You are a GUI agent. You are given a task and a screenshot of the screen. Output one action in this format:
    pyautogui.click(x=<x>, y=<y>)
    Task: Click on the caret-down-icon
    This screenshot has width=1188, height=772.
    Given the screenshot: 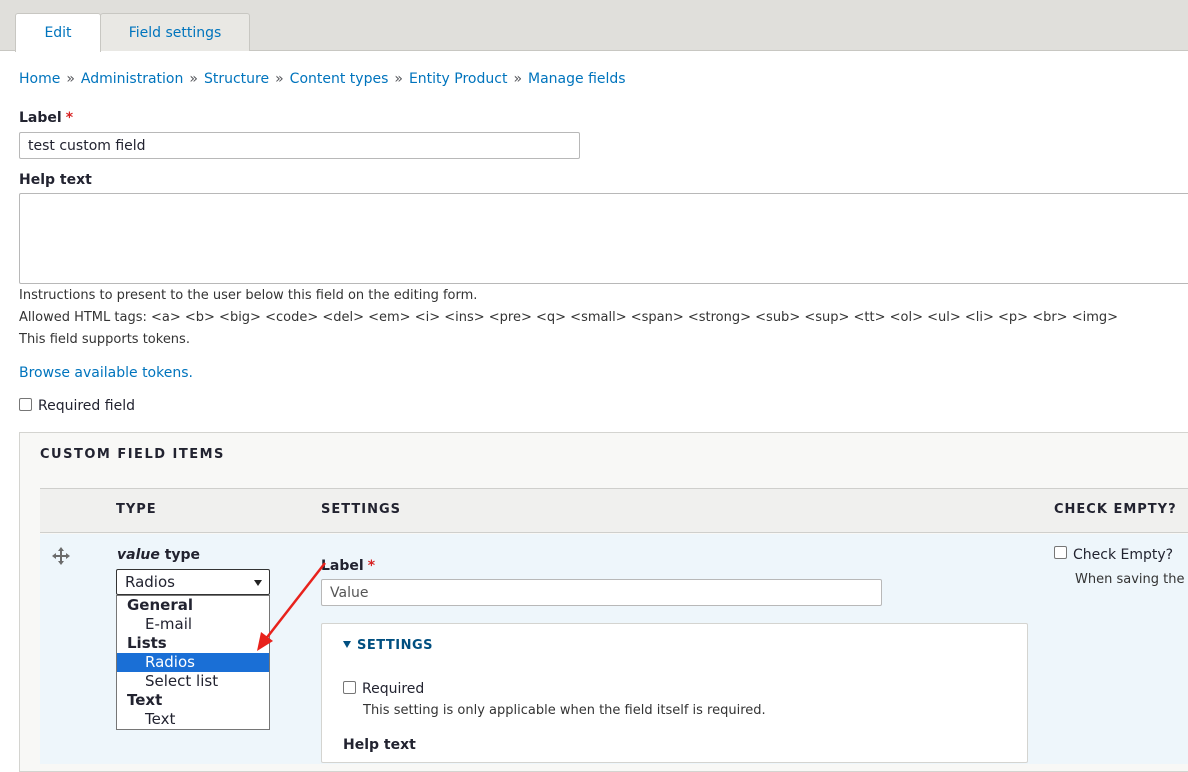 What is the action you would take?
    pyautogui.click(x=258, y=583)
    